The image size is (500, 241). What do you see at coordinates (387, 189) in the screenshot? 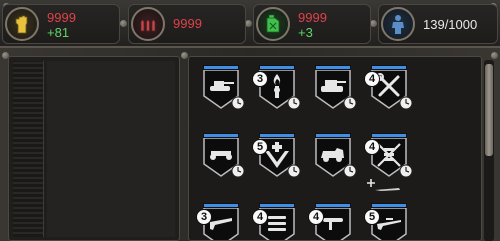
I see `rifle-small-icon` at bounding box center [387, 189].